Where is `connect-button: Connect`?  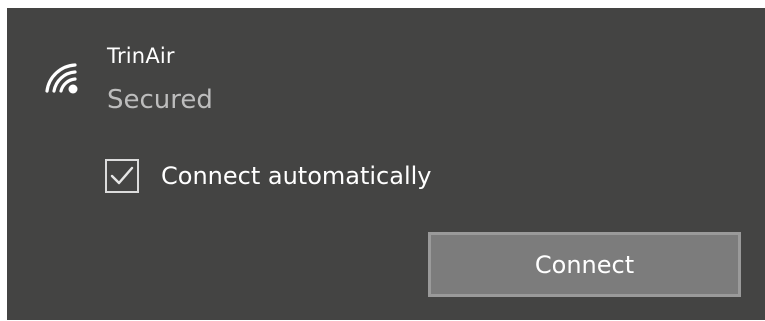
connect-button: Connect is located at coordinates (584, 264).